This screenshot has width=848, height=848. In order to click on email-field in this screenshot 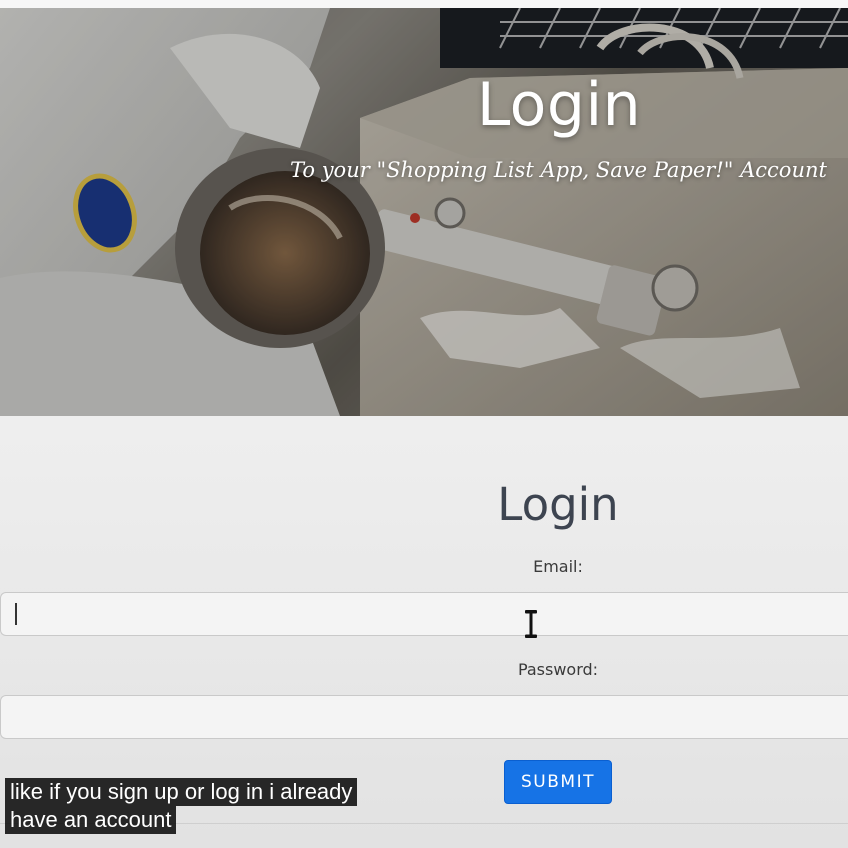, I will do `click(424, 614)`.